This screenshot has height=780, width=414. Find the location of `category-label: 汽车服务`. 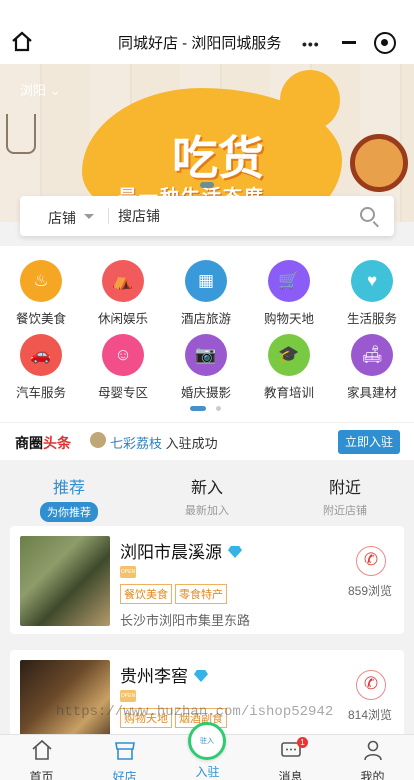

category-label: 汽车服务 is located at coordinates (40, 393).